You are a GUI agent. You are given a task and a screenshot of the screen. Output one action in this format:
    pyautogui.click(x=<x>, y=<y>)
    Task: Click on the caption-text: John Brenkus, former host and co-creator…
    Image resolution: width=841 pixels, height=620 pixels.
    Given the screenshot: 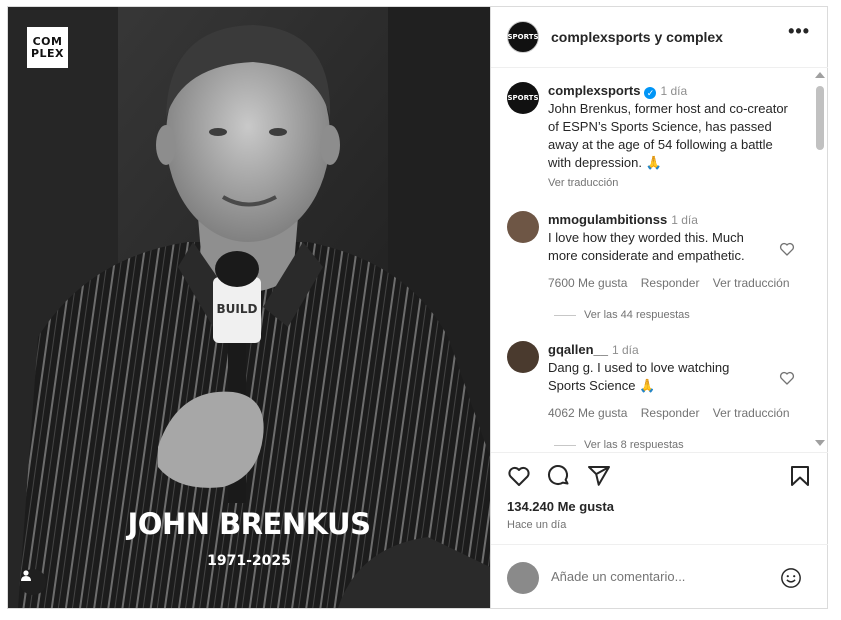 What is the action you would take?
    pyautogui.click(x=668, y=135)
    